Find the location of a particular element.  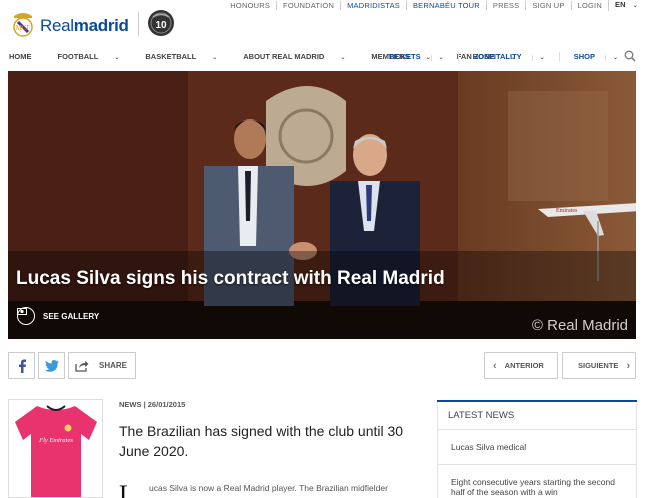

photo-copyright: © Real Madrid is located at coordinates (579, 325).